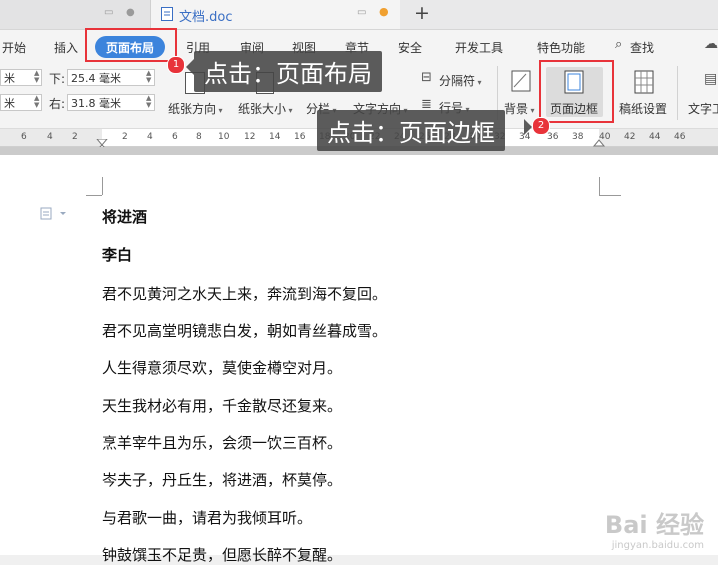  What do you see at coordinates (66, 47) in the screenshot?
I see `menu-insert: 插入` at bounding box center [66, 47].